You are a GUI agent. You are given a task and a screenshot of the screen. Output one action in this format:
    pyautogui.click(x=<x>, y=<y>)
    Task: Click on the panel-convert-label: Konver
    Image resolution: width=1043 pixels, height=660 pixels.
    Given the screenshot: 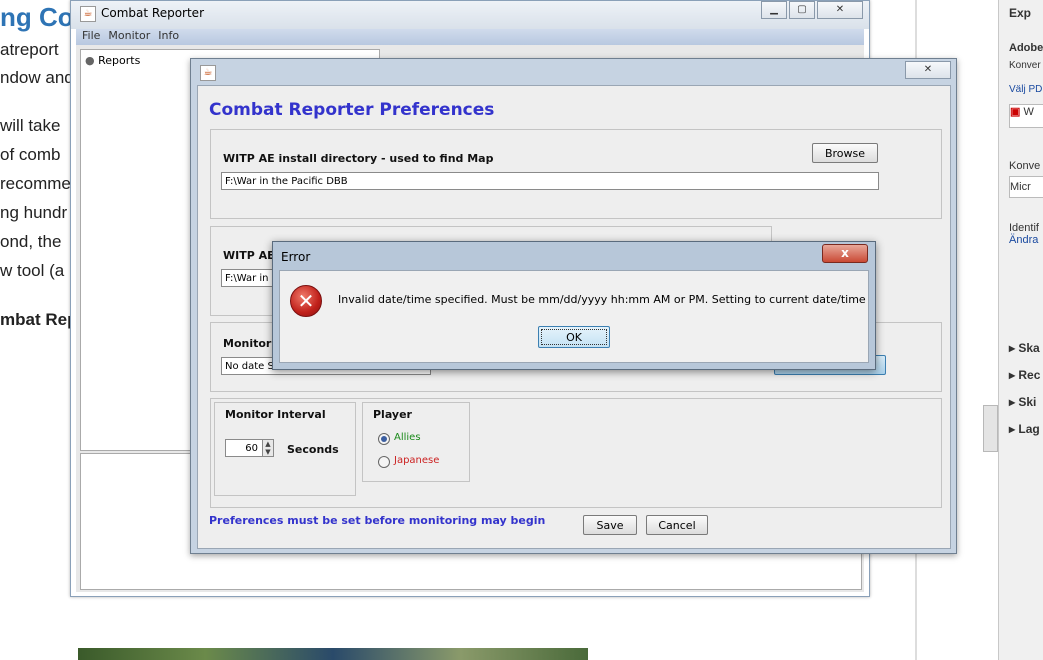 What is the action you would take?
    pyautogui.click(x=1025, y=65)
    